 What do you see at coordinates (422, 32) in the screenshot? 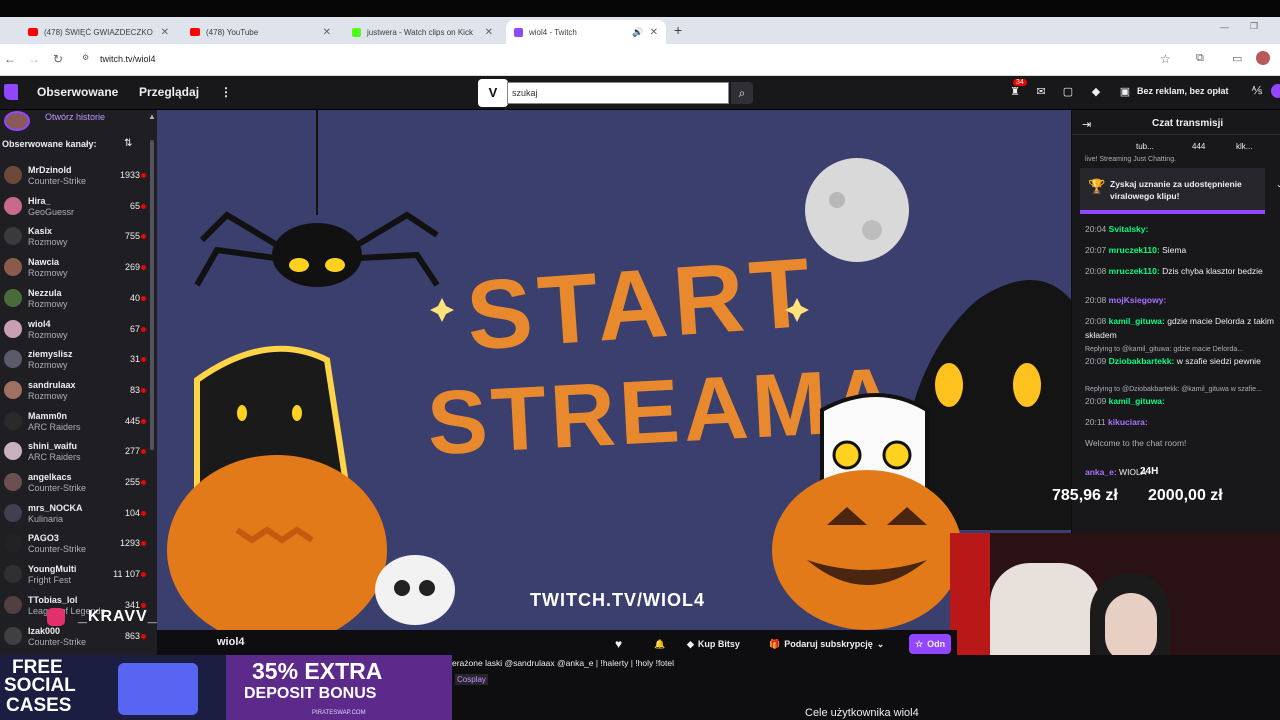
I see `browser-tab: justwera - Watch clips on Kick ✕` at bounding box center [422, 32].